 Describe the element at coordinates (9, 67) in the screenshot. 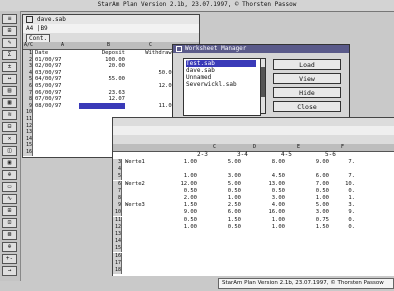

I see `toolbar-button-5-icon: ±` at that location.